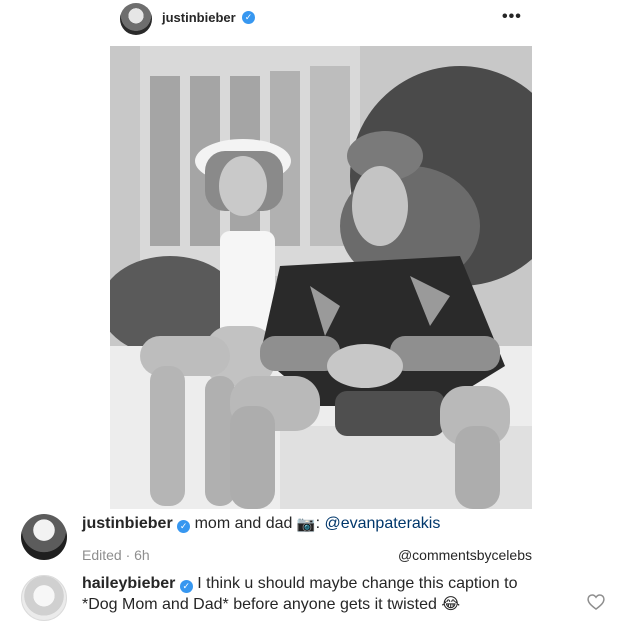  Describe the element at coordinates (321, 20) in the screenshot. I see `post-header: justinbieber ✓ •••` at that location.